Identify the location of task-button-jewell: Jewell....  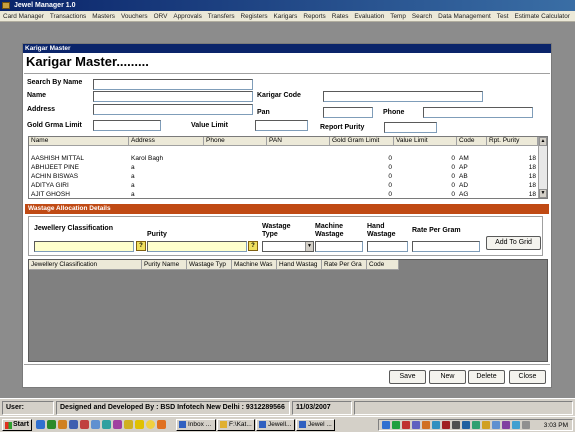
(275, 425).